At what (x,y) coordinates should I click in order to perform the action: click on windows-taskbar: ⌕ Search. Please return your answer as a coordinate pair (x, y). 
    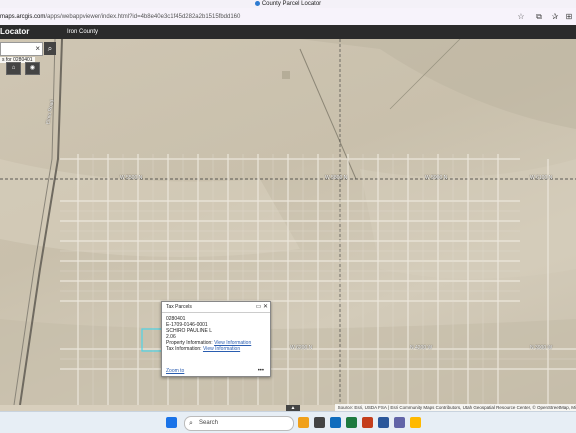
    Looking at the image, I should click on (288, 422).